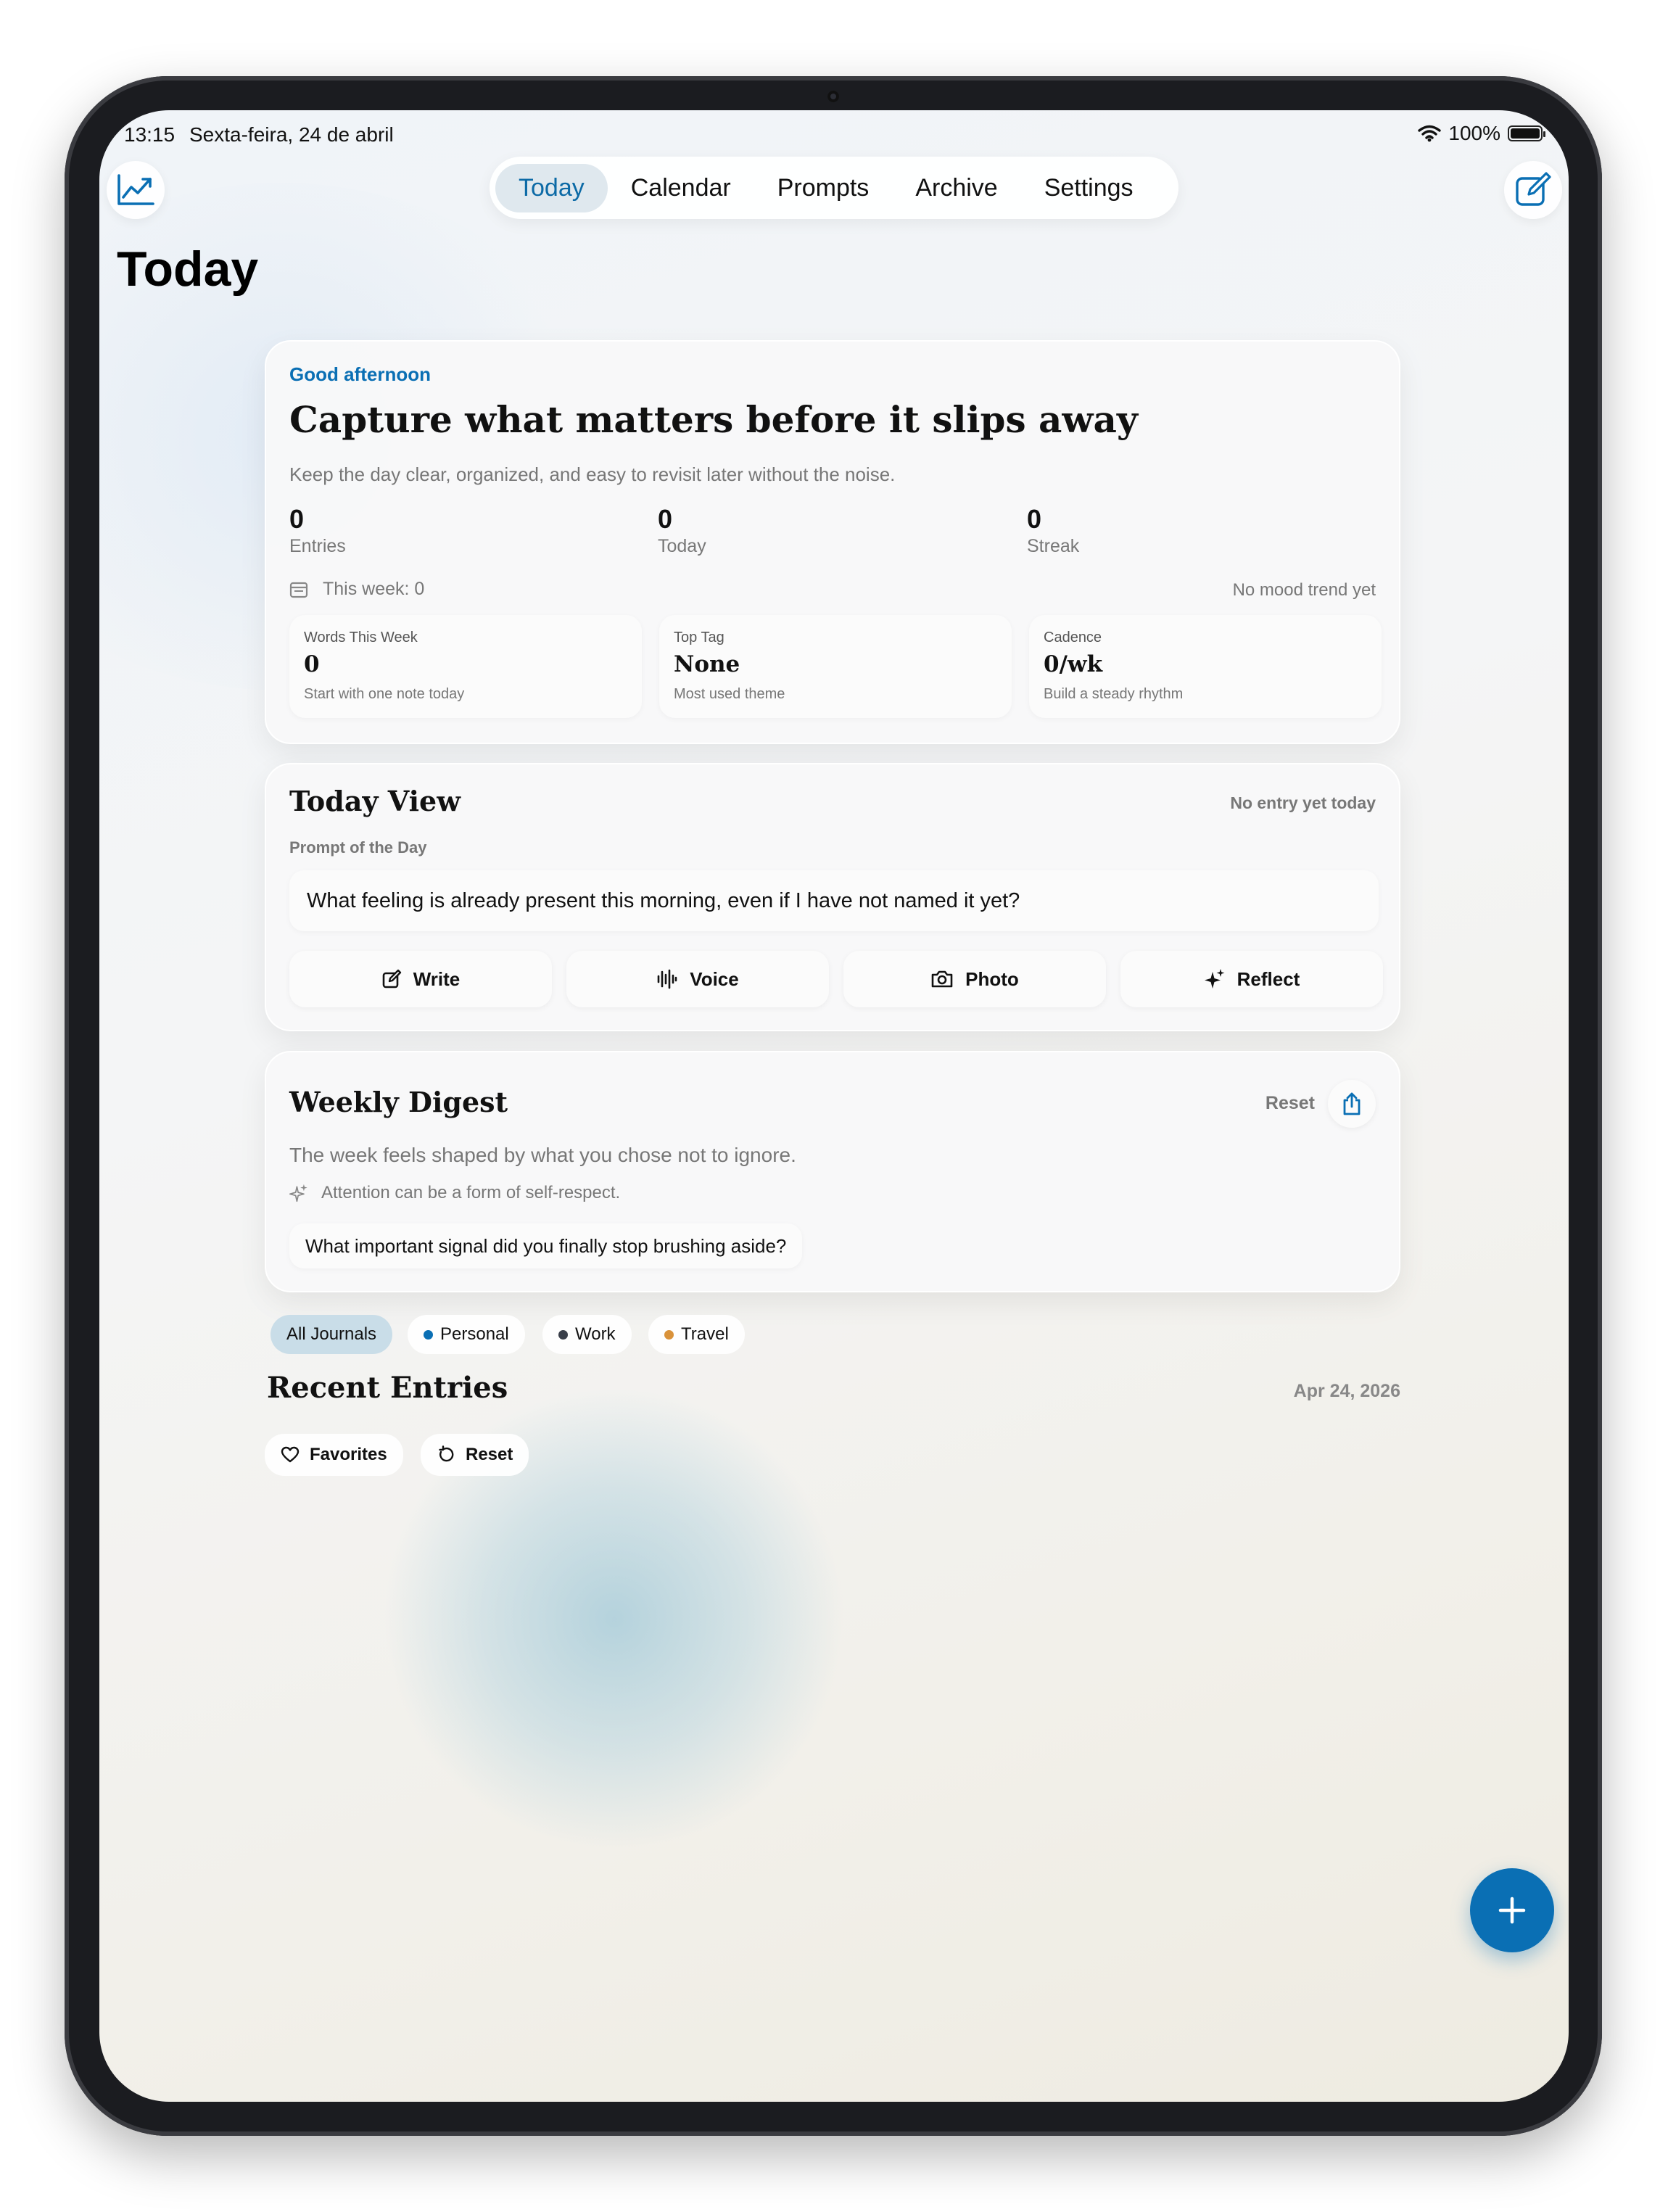 This screenshot has height=2212, width=1668. Describe the element at coordinates (348, 1454) in the screenshot. I see `favorites-label: Favorites` at that location.